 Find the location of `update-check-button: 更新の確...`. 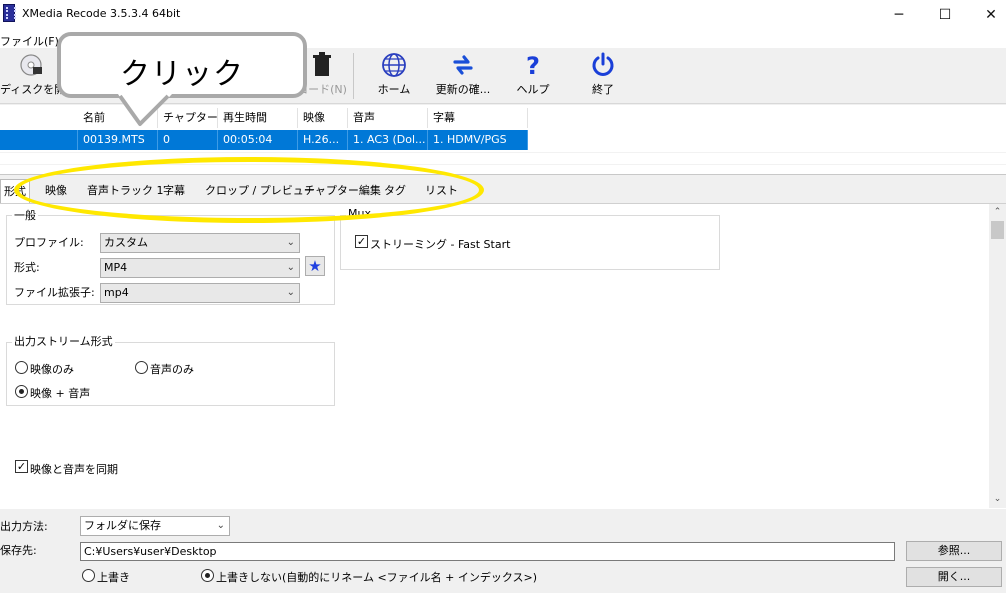

update-check-button: 更新の確... is located at coordinates (463, 76).